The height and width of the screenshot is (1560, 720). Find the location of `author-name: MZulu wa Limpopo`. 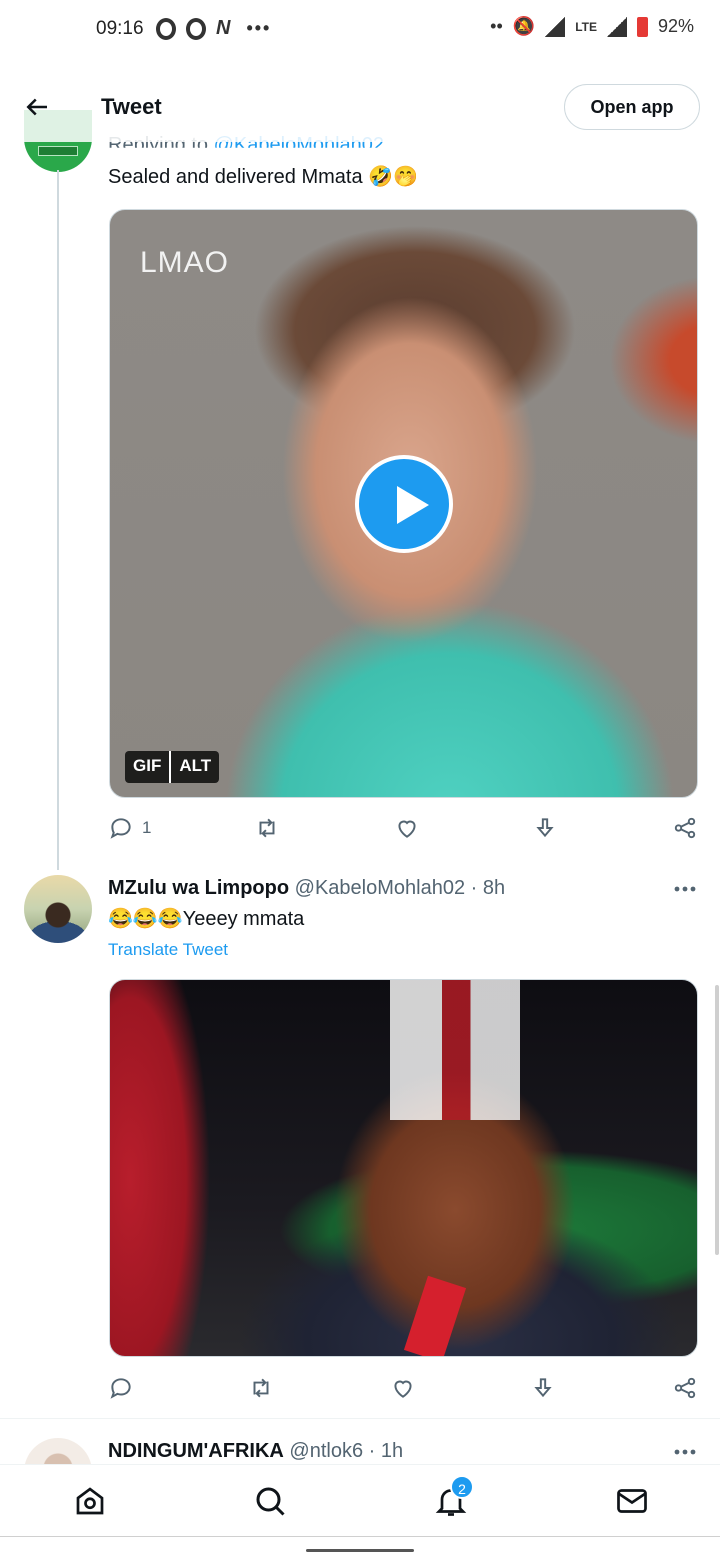

author-name: MZulu wa Limpopo is located at coordinates (198, 888).